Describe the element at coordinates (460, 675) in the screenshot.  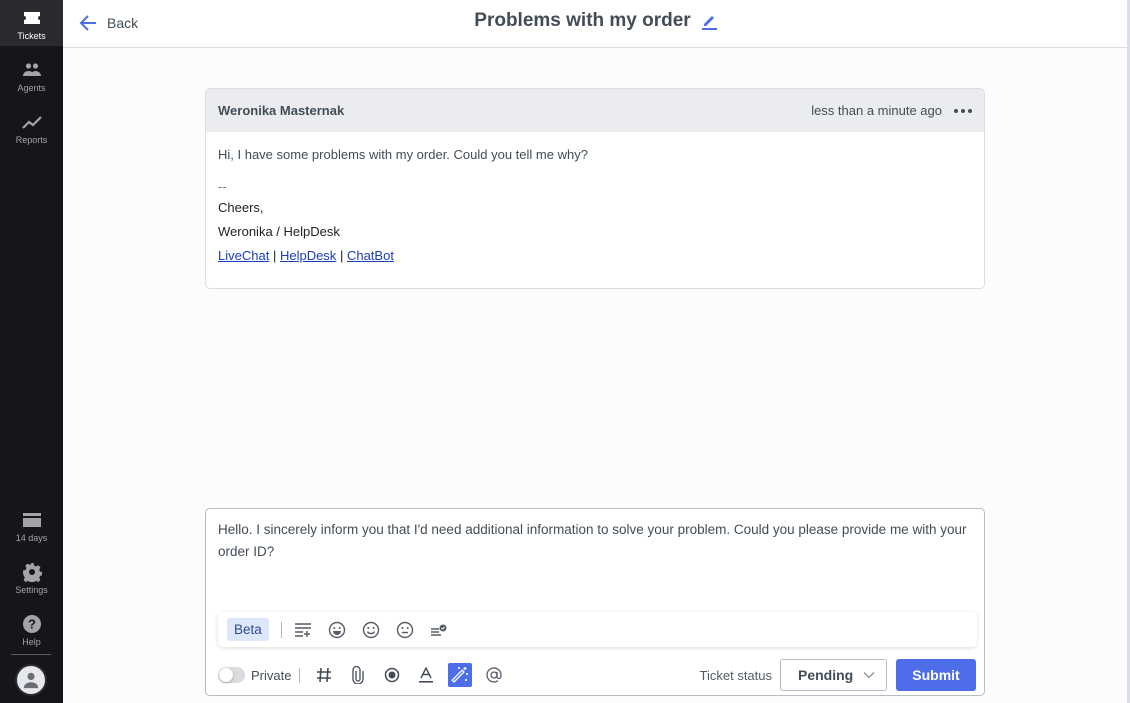
I see `magic-wand-icon` at that location.